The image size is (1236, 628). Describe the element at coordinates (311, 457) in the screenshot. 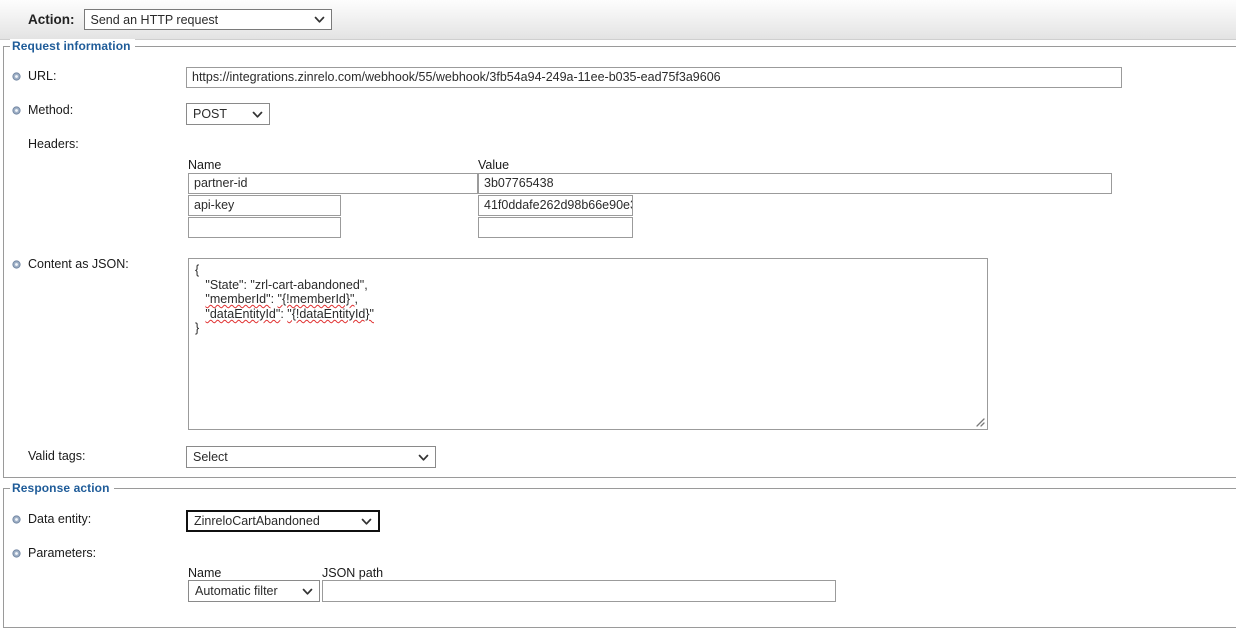

I see `valid-tags-dropdown: Select` at that location.